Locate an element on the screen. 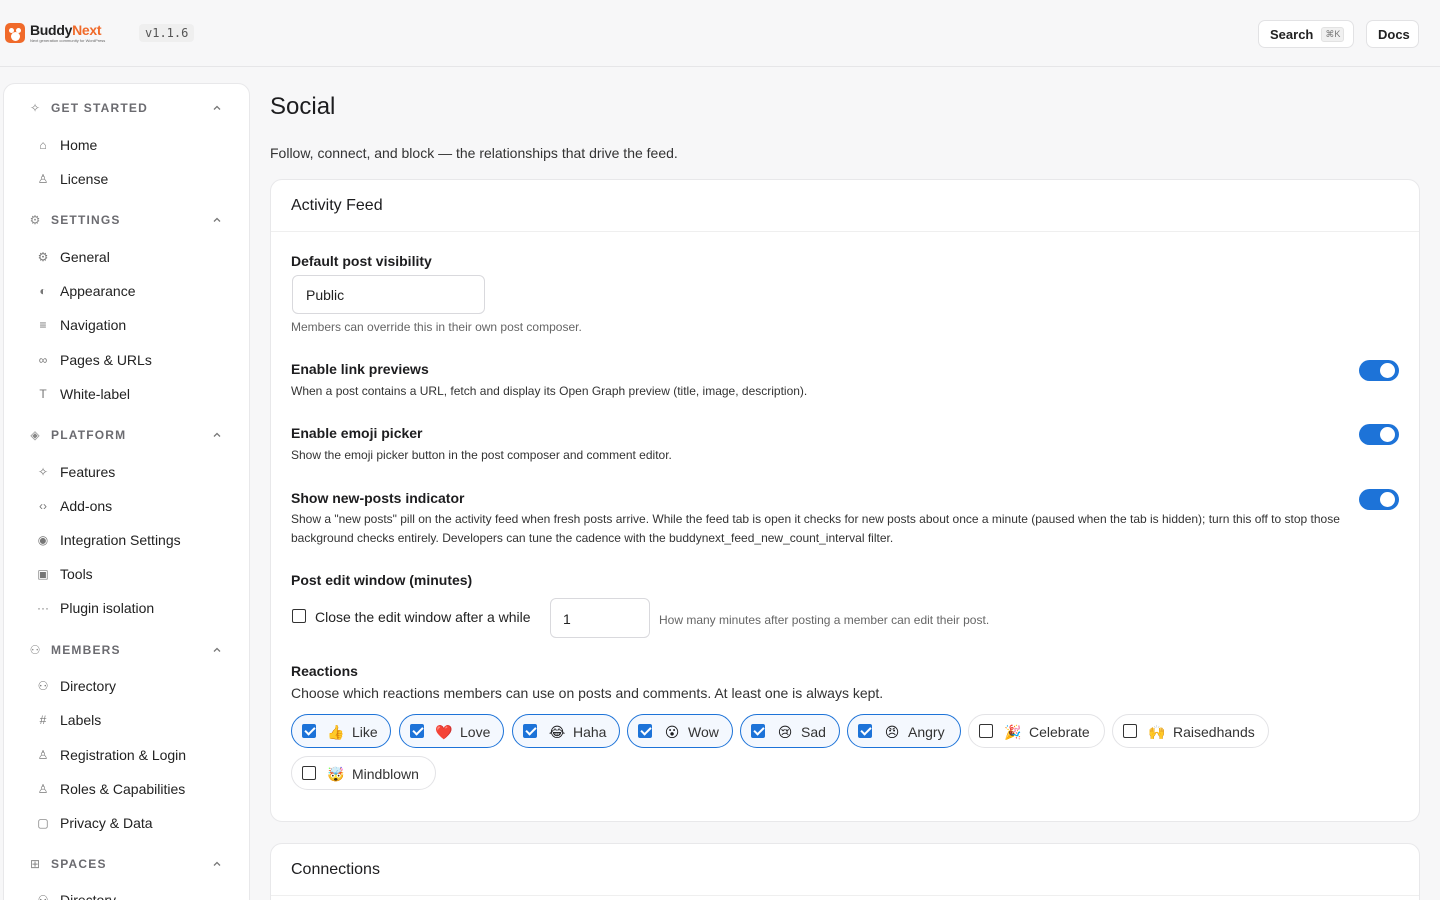 The height and width of the screenshot is (900, 1440). sidebar-item-integration-settings: ◉ Integration Settings is located at coordinates (126, 540).